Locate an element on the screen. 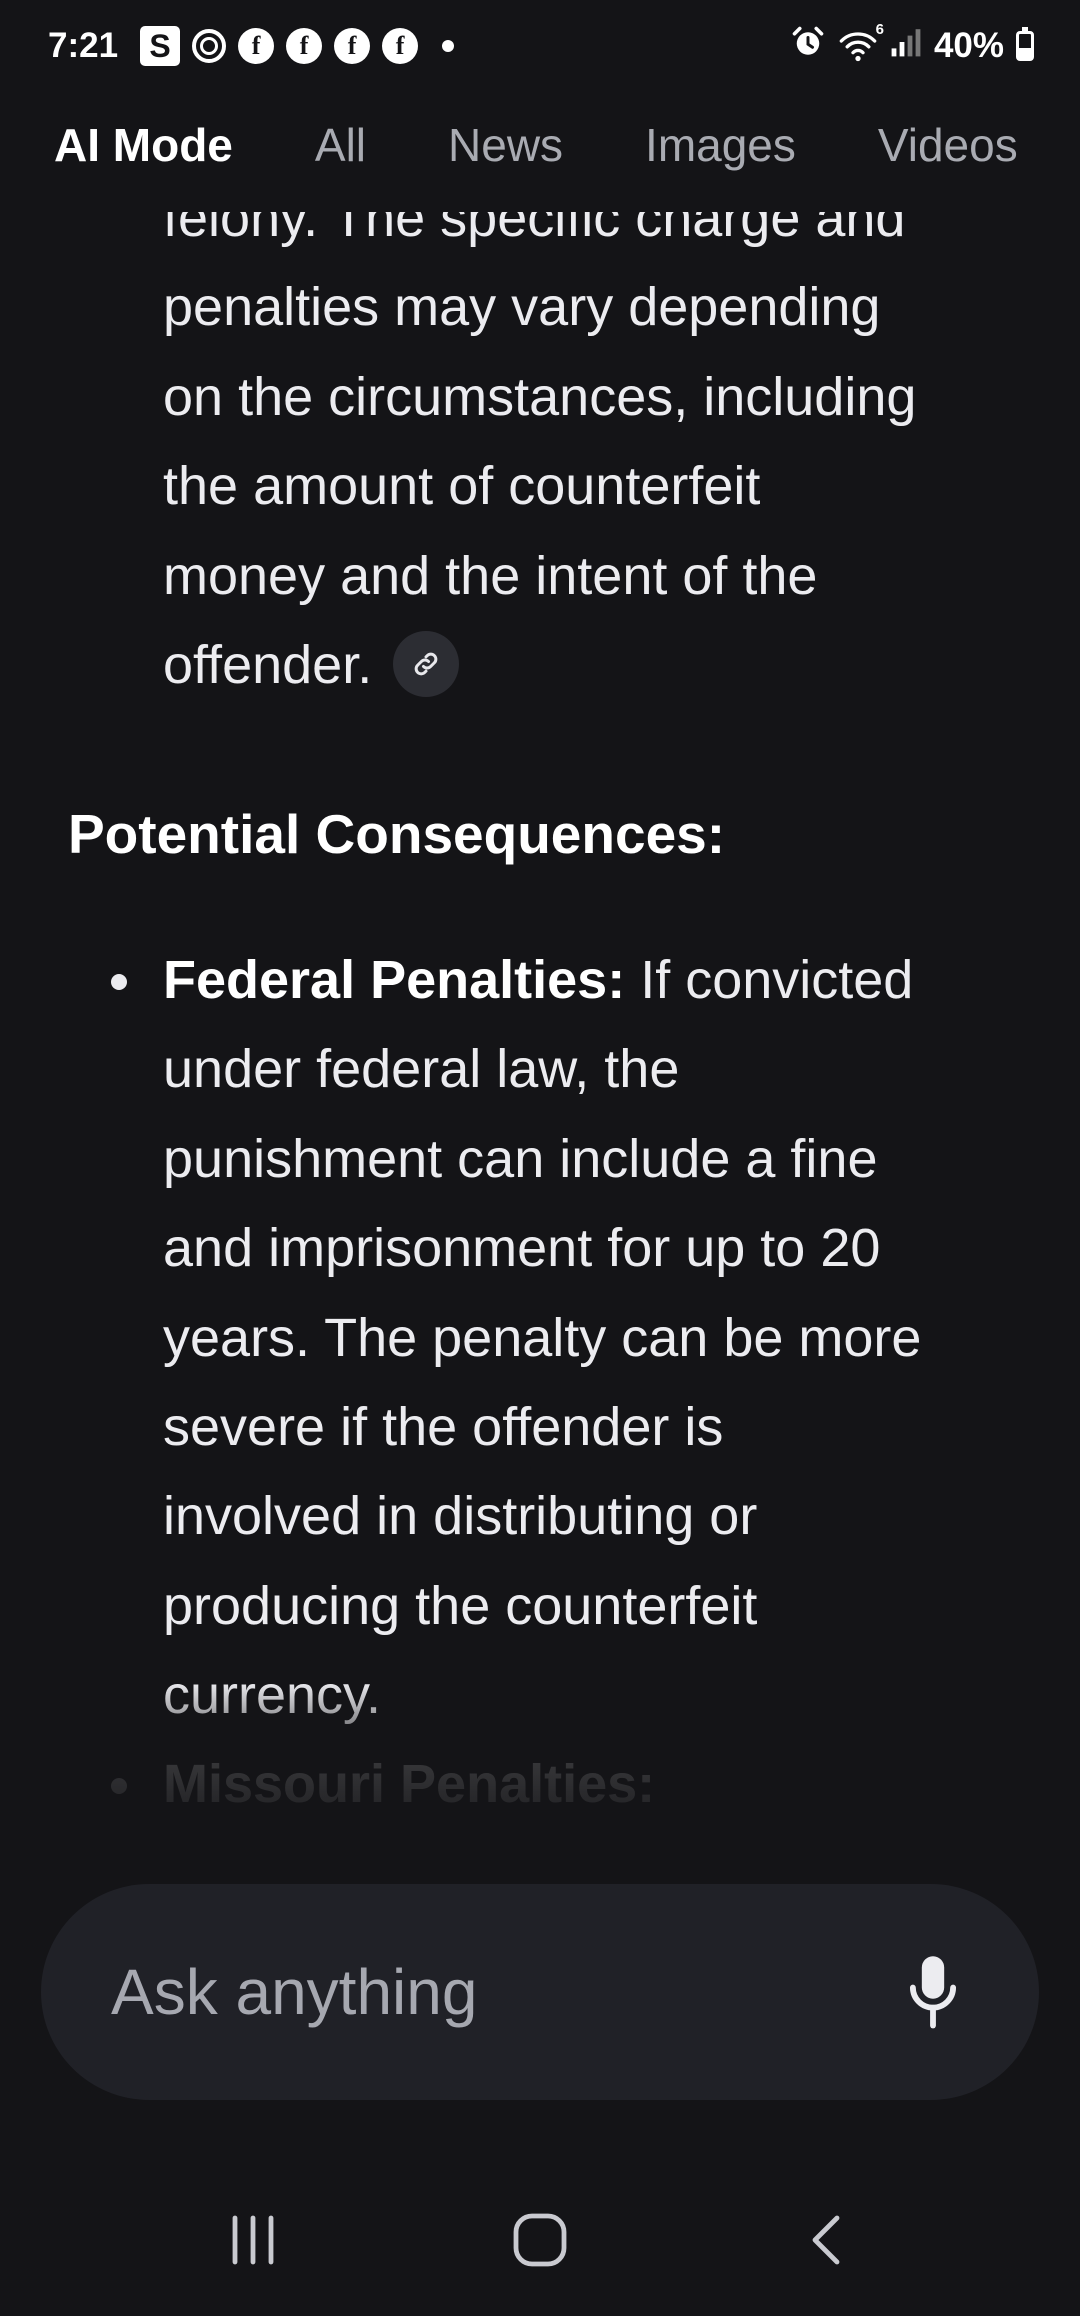 Image resolution: width=1080 pixels, height=2316 pixels. status-right: 6 40% is located at coordinates (912, 45).